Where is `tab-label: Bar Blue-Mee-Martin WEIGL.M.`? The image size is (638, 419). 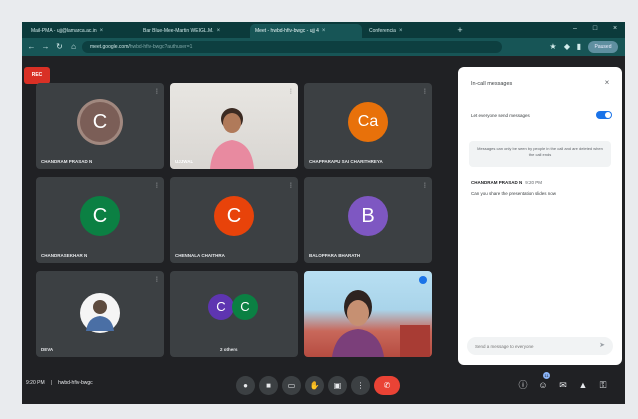
tab-label: Bar Blue-Mee-Martin WEIGL.M. is located at coordinates (178, 31).